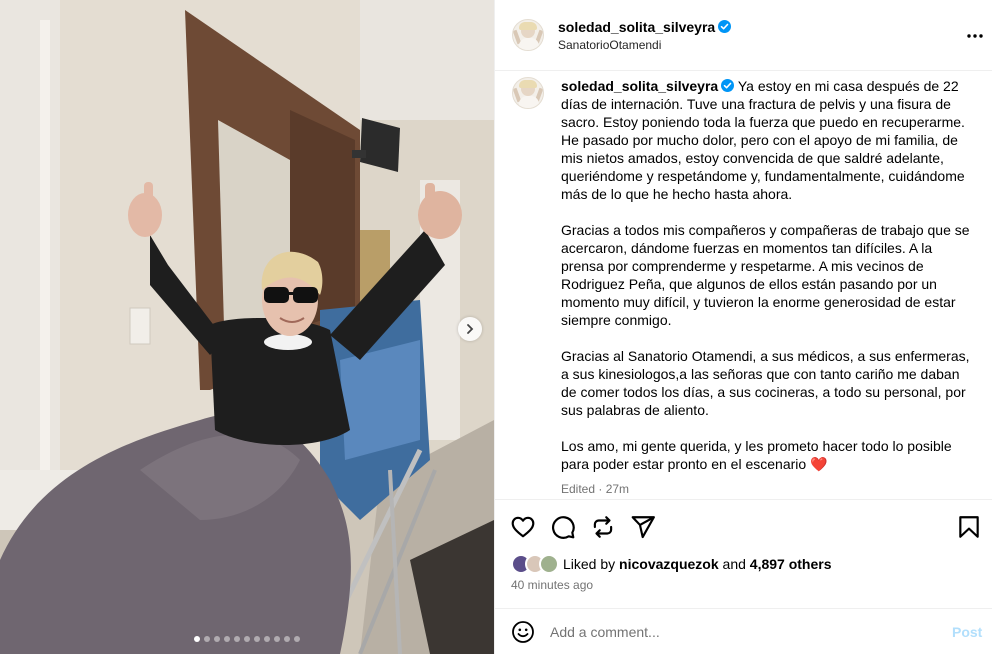 The width and height of the screenshot is (992, 654). Describe the element at coordinates (549, 564) in the screenshot. I see `liker-avatar` at that location.